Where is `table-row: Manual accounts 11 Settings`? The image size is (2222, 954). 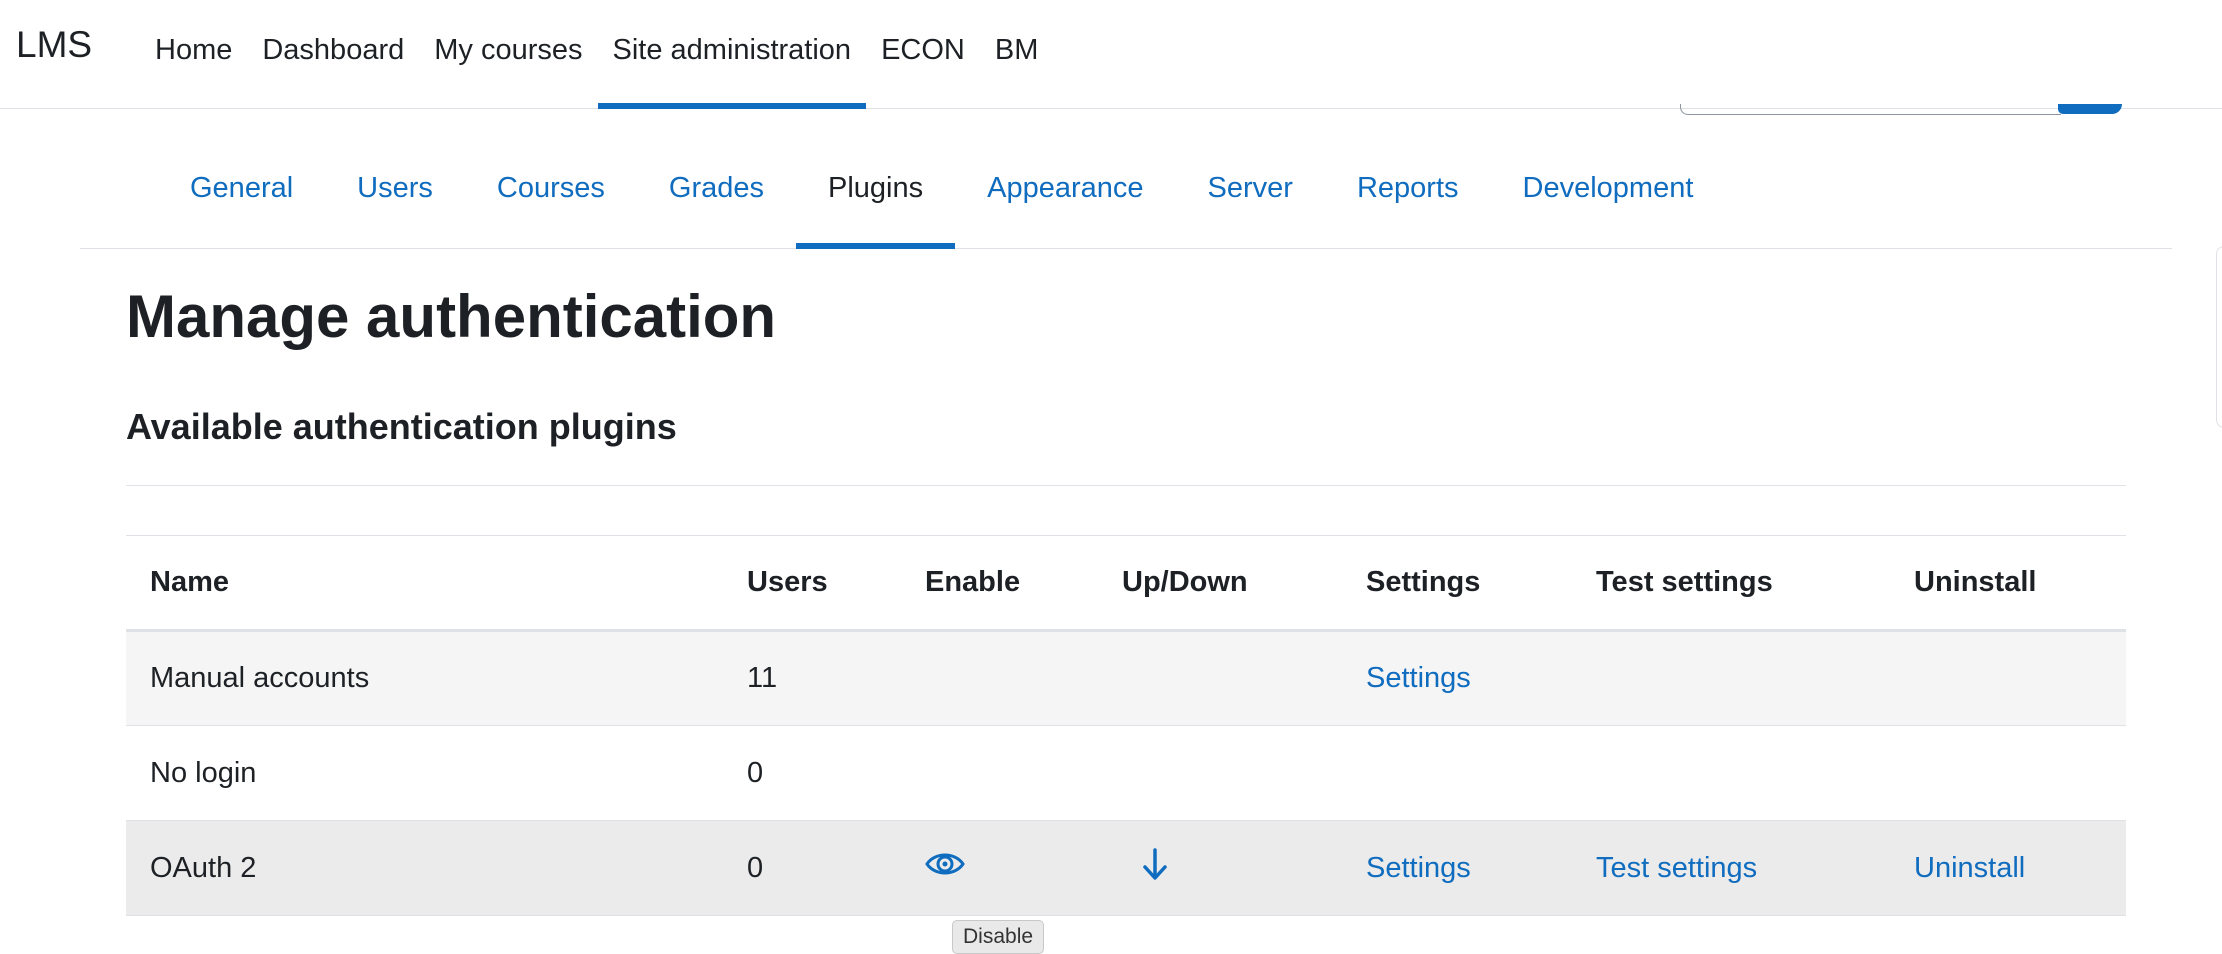
table-row: Manual accounts 11 Settings is located at coordinates (1126, 678).